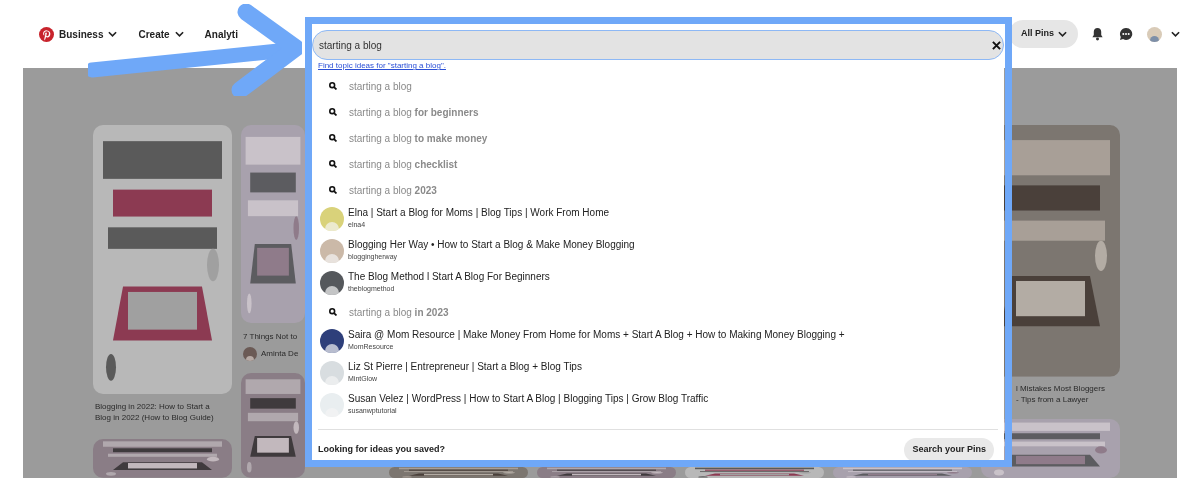 Image resolution: width=1200 pixels, height=496 pixels. Describe the element at coordinates (154, 412) in the screenshot. I see `pin-caption: Blogging in 2022: How to Start a Blog in 2022 (How to Blog Guide)` at that location.